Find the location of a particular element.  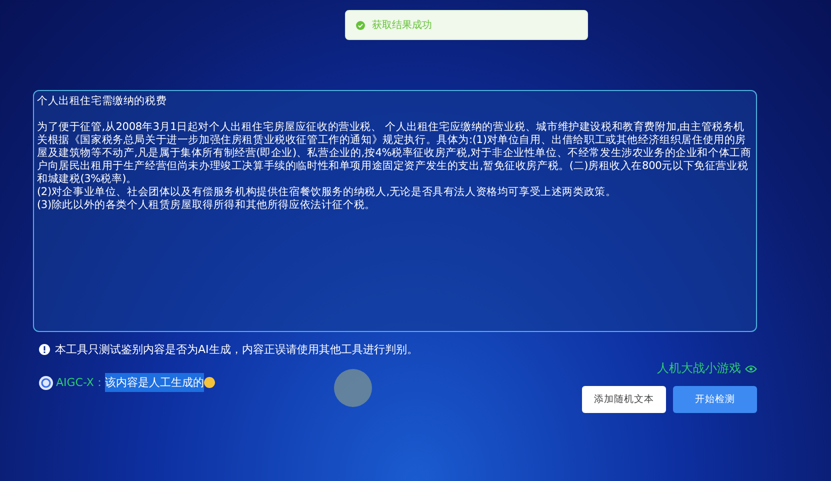

disclaimer-text: 本工具只测试鉴别内容是否为AI生成，内容正误请使用其他工具进行判别。 is located at coordinates (236, 349).